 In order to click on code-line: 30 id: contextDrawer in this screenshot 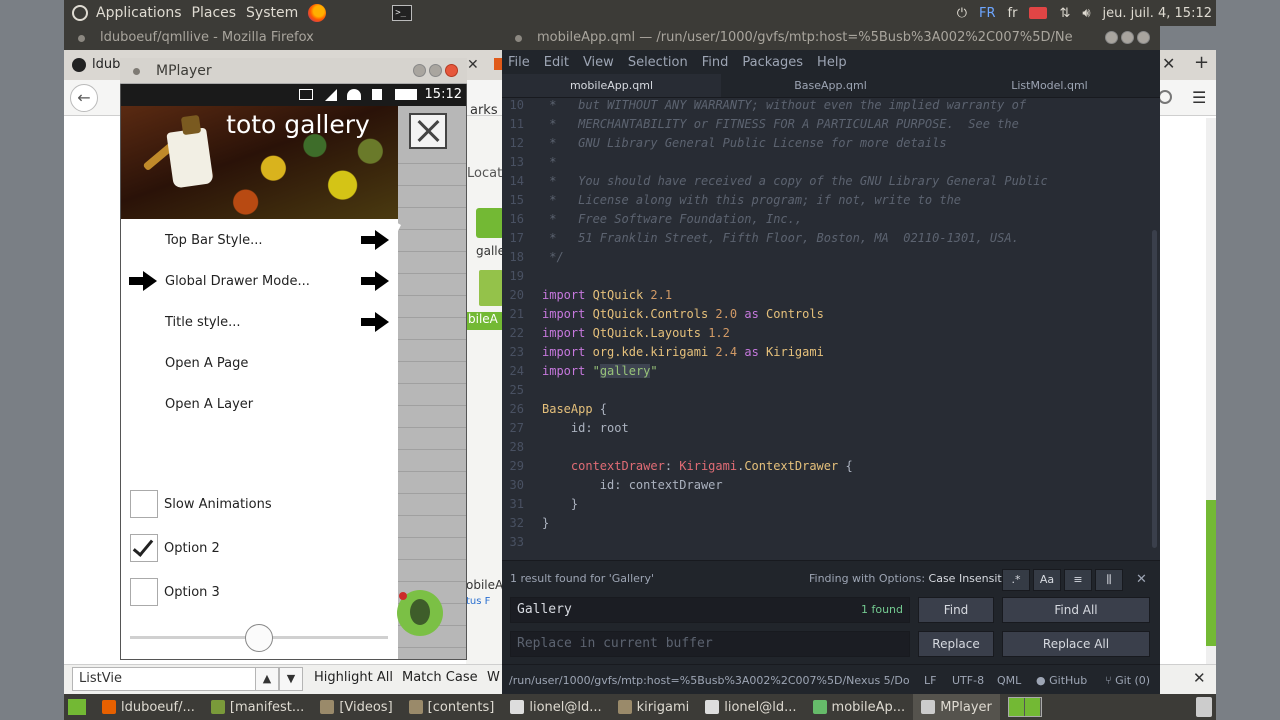, I will do `click(612, 485)`.